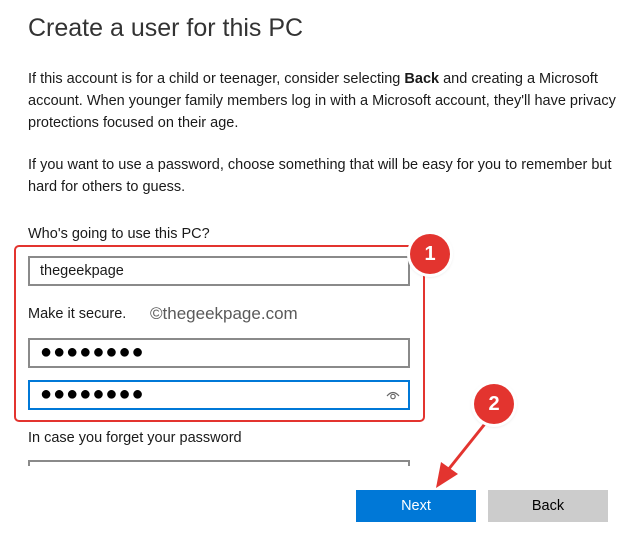 This screenshot has width=636, height=536. What do you see at coordinates (494, 404) in the screenshot?
I see `step-2-marker: 2` at bounding box center [494, 404].